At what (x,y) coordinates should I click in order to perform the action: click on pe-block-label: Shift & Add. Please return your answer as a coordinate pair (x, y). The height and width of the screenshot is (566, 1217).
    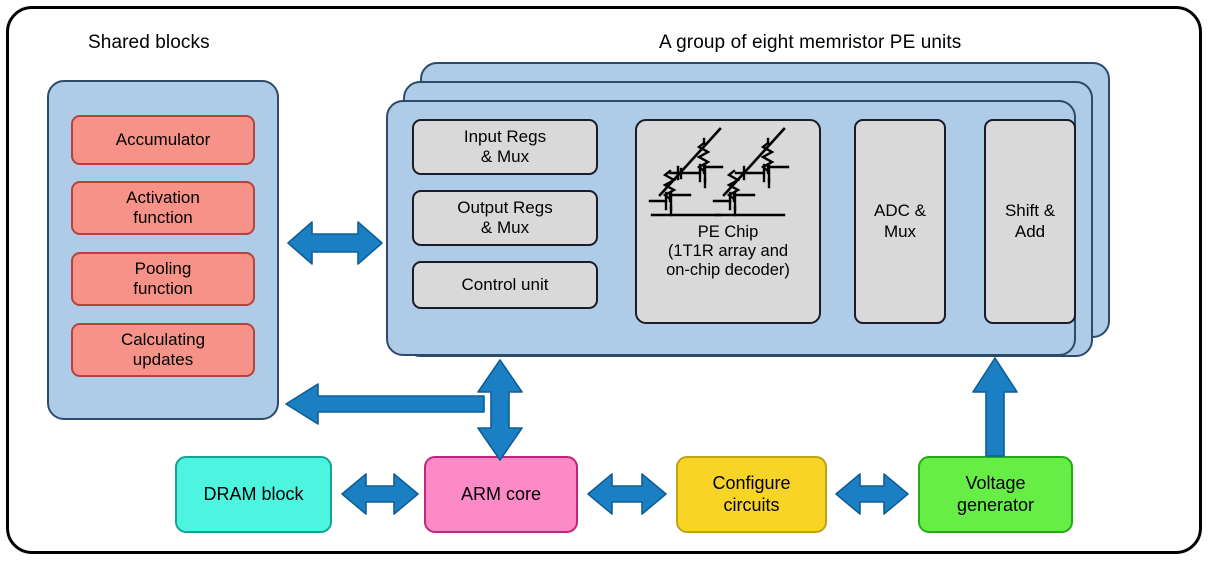
    Looking at the image, I should click on (1030, 221).